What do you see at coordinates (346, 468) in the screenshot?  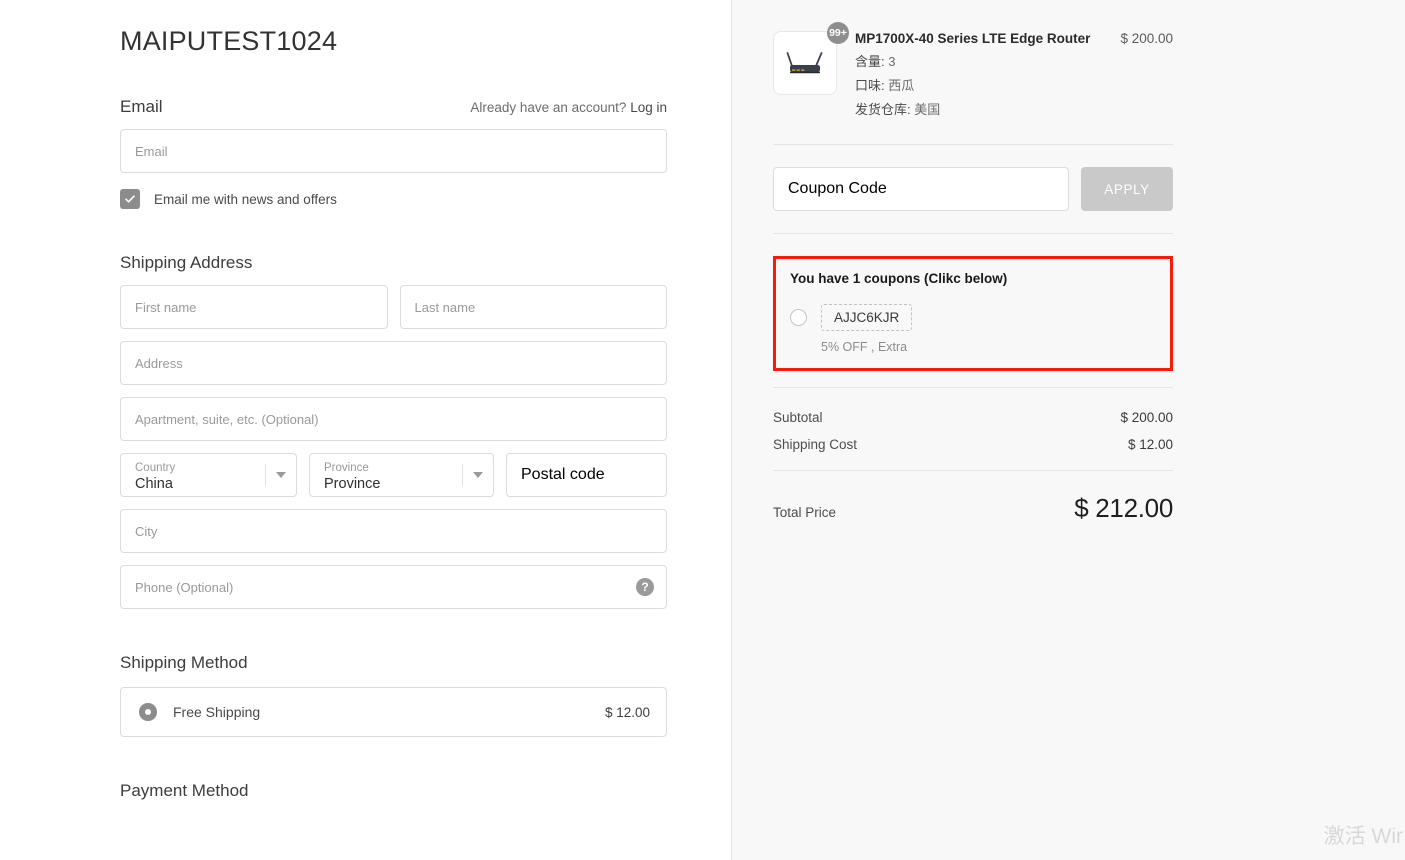 I see `province-label: Province` at bounding box center [346, 468].